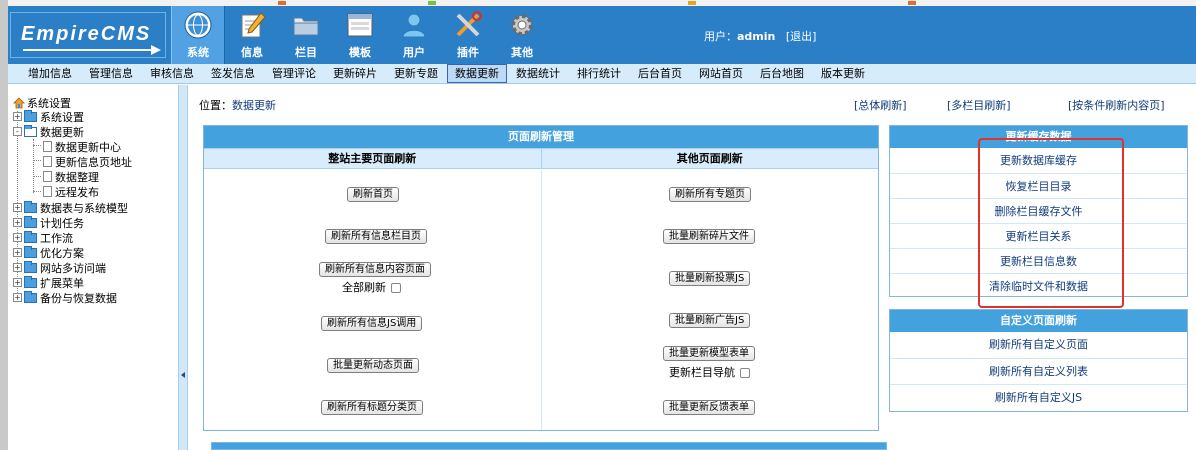  I want to click on batch-refresh-fragments-button: 批量刷新碎片文件, so click(709, 236).